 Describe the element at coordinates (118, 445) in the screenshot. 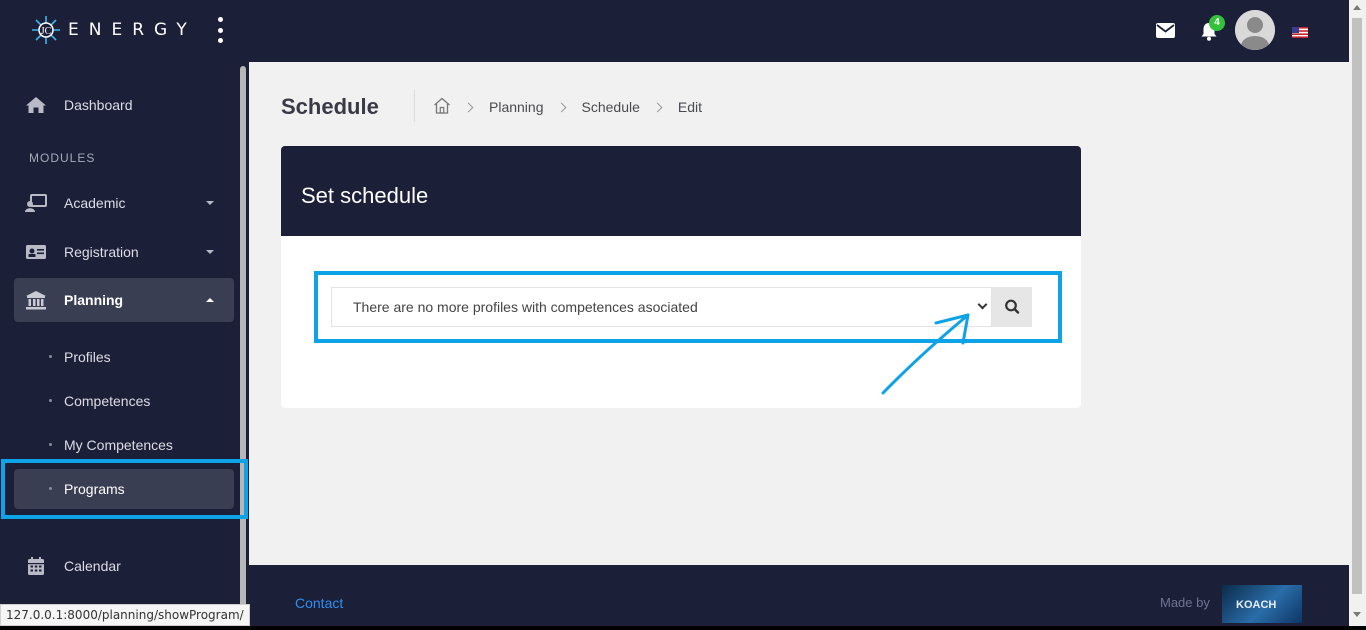

I see `sidebar-subitem-label: My Competences` at that location.